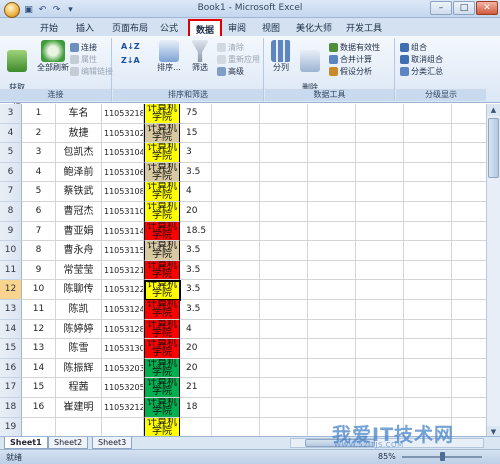  I want to click on cell-name: 曹冠杰, so click(79, 212).